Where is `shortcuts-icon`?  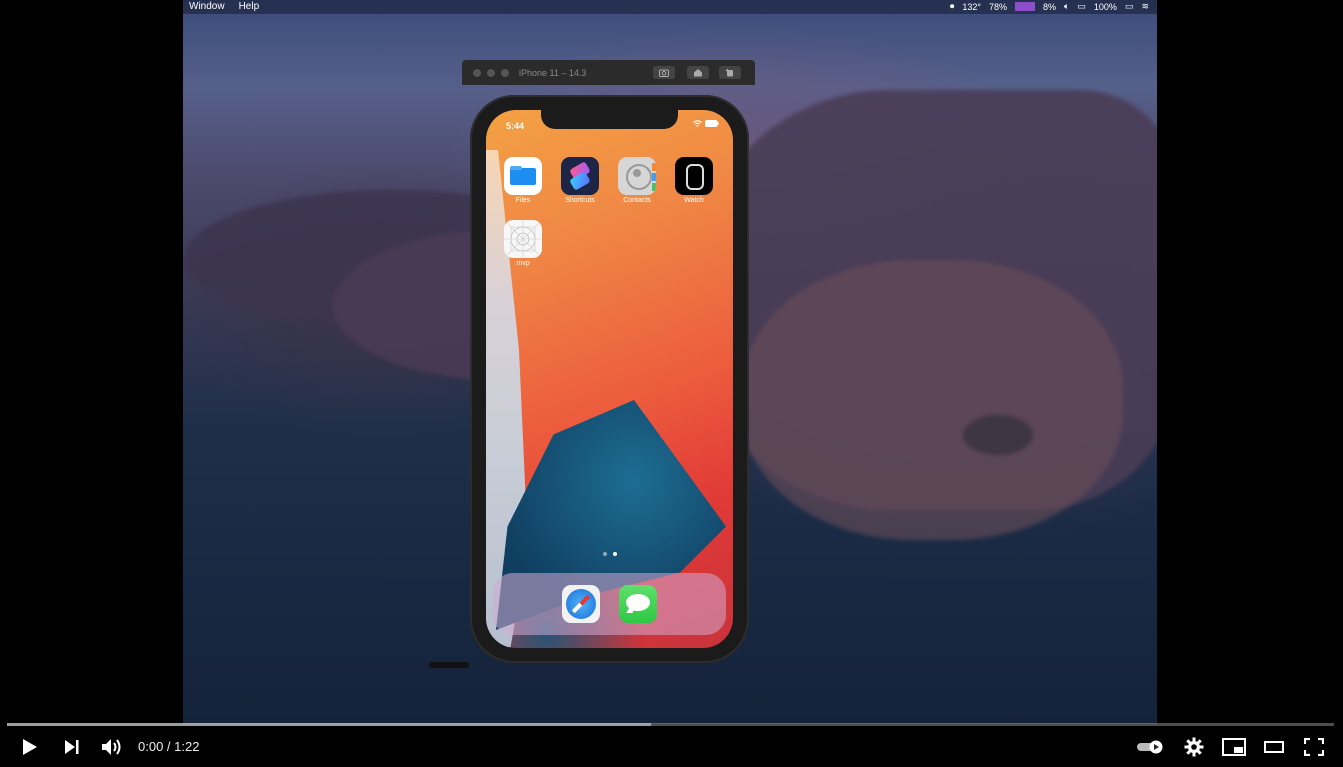 shortcuts-icon is located at coordinates (580, 176).